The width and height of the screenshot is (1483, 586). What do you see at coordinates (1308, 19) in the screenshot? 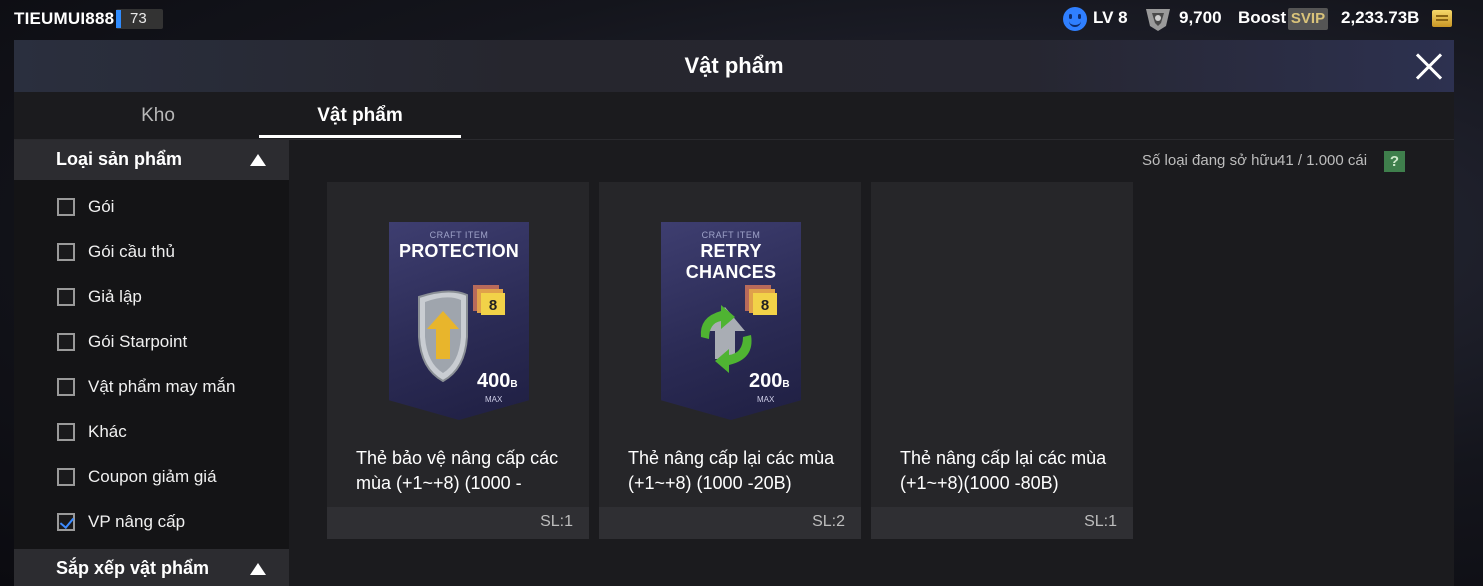
I see `svip-badge: SVIP` at bounding box center [1308, 19].